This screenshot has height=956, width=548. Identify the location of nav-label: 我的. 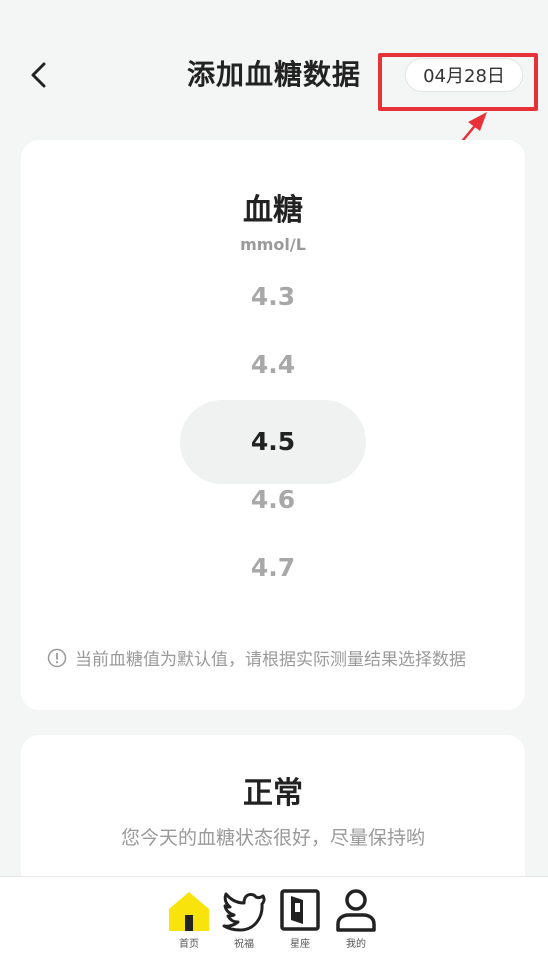
(356, 944).